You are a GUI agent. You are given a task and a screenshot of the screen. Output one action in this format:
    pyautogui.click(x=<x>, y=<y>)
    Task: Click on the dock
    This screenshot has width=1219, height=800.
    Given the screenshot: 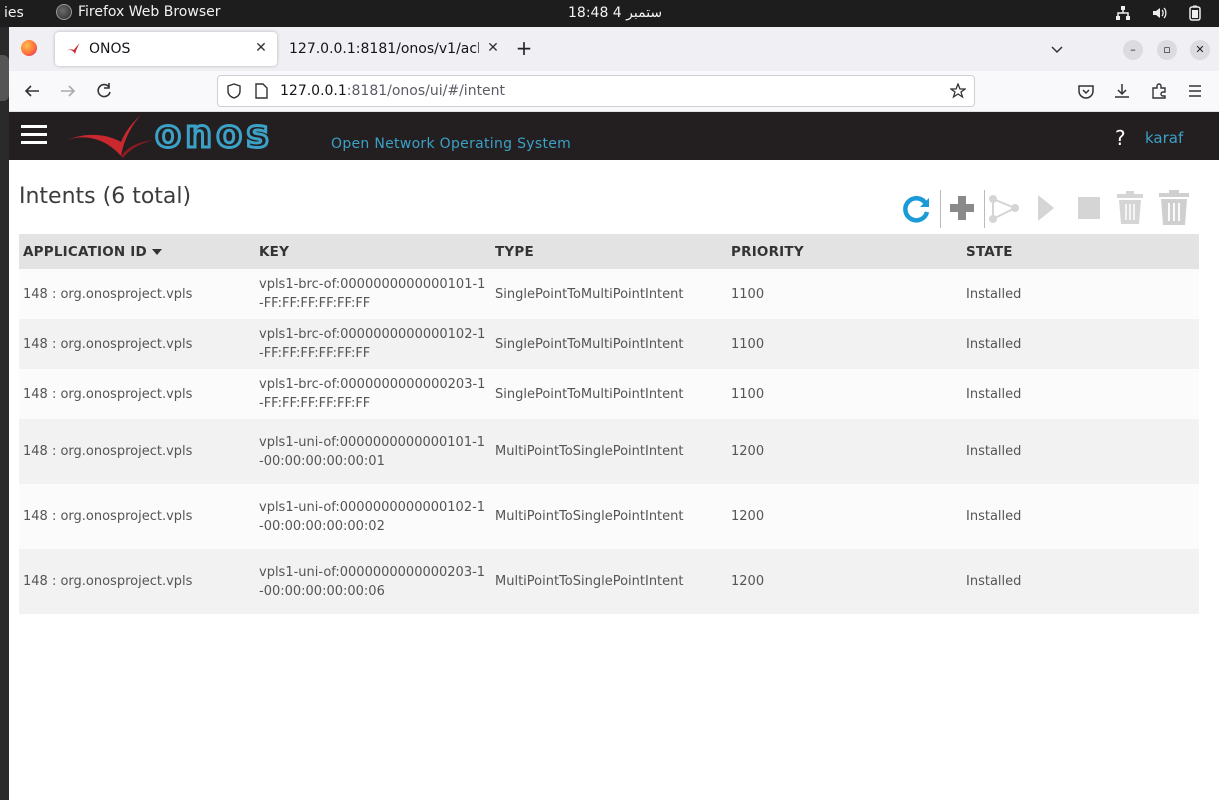 What is the action you would take?
    pyautogui.click(x=4, y=413)
    